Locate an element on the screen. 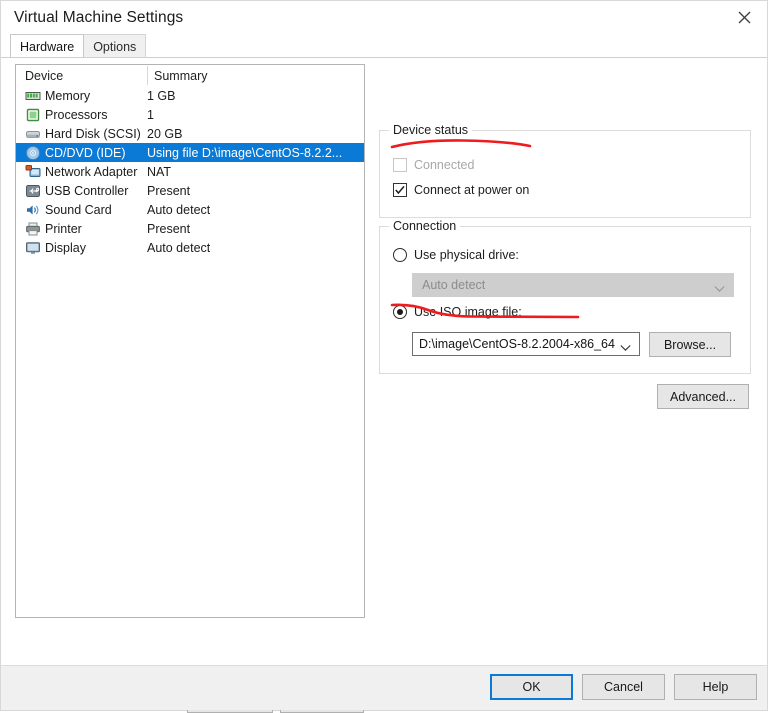 The image size is (768, 713). cancel-button: Cancel is located at coordinates (623, 687).